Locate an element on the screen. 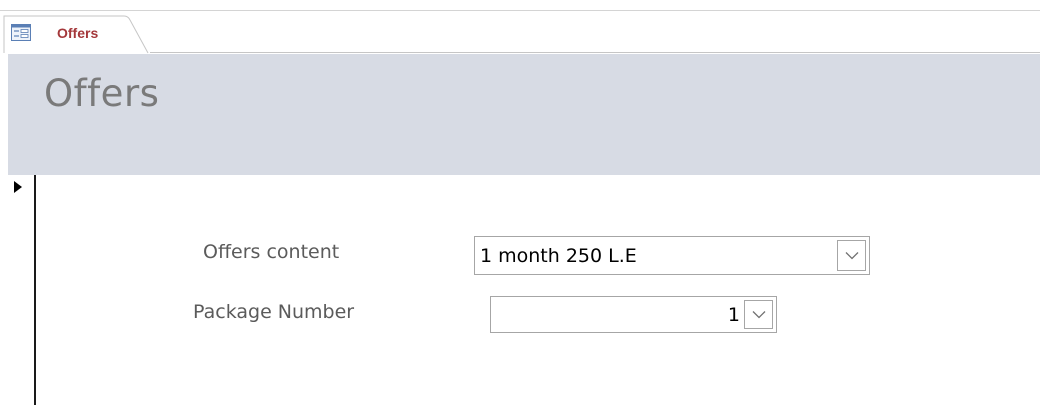 The image size is (1040, 405). package-number-value: 1 is located at coordinates (734, 315).